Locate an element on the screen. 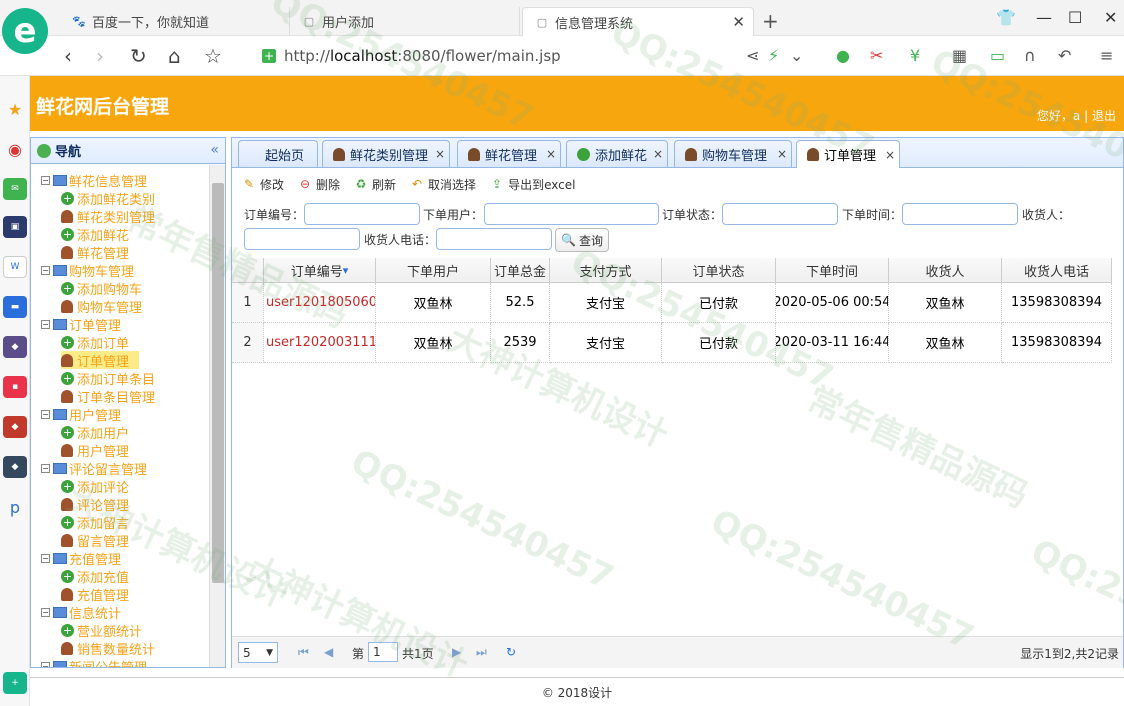  chat-icon: ▬ is located at coordinates (15, 307).